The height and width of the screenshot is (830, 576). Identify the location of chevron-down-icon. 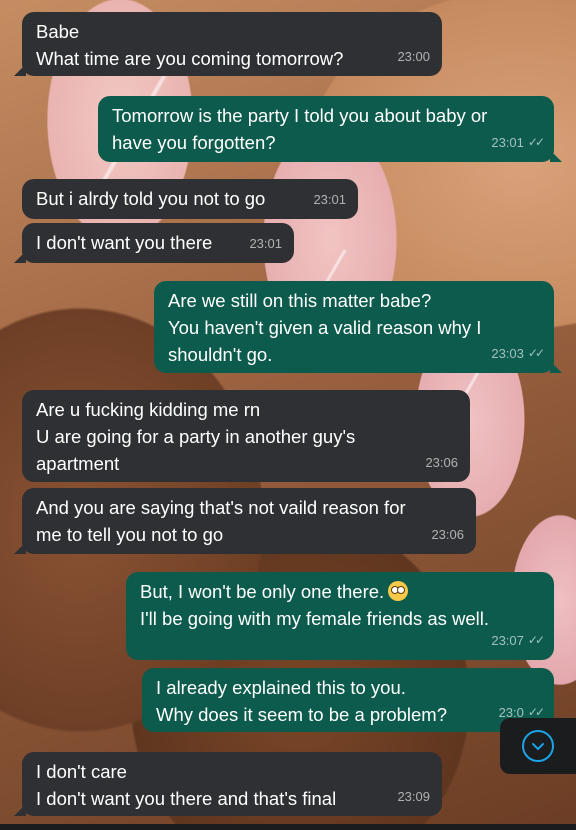
(538, 746).